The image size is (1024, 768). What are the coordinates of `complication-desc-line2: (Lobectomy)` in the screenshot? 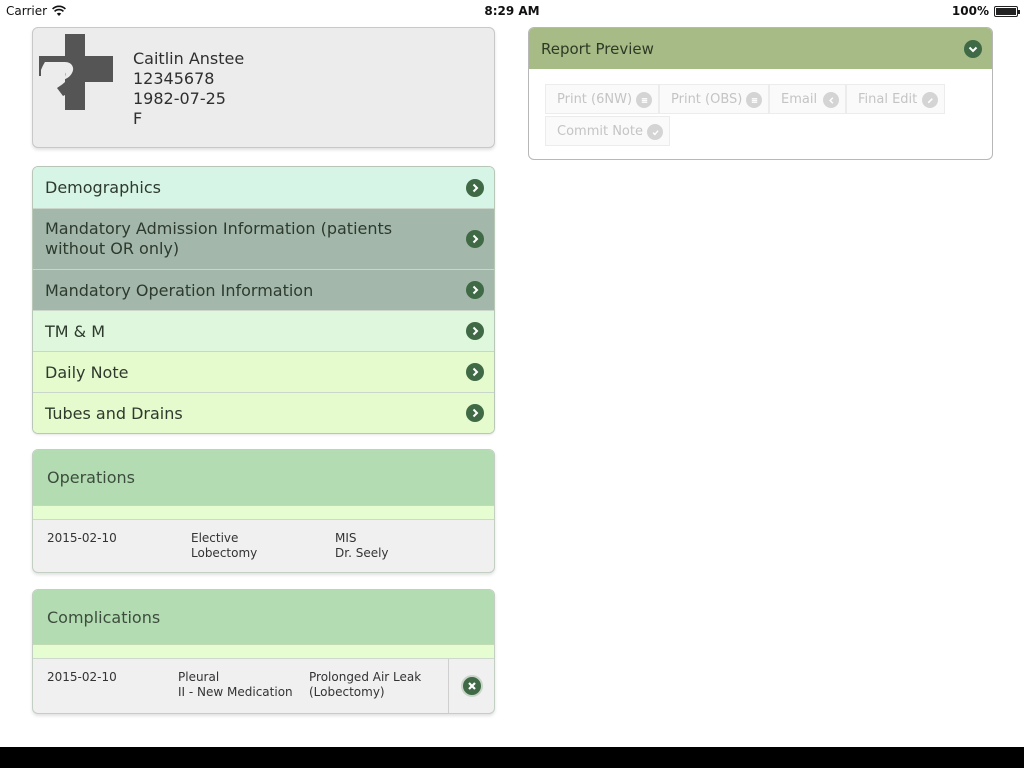 It's located at (347, 692).